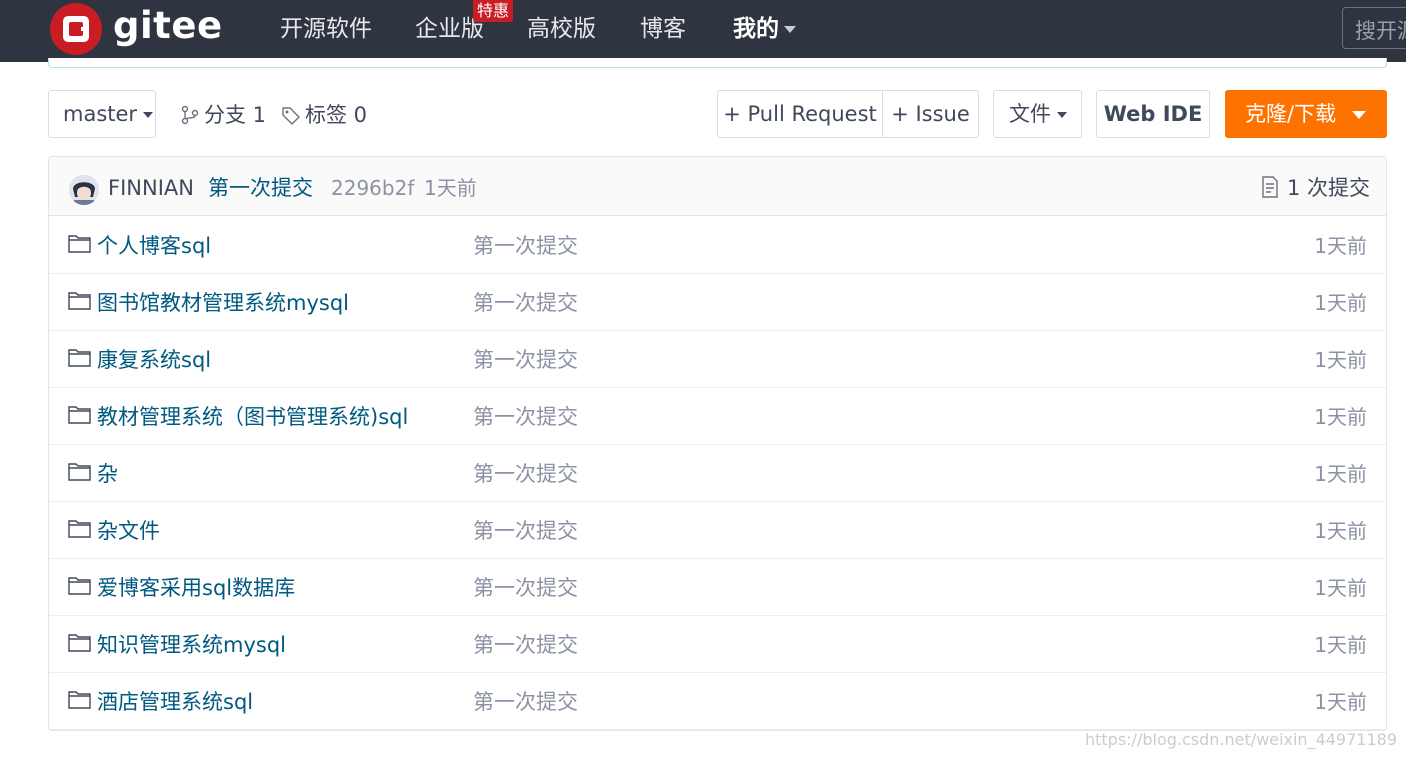 The image size is (1406, 758). Describe the element at coordinates (703, 31) in the screenshot. I see `top-navbar: gitee 开源软件 企业版 特惠 高校版 博客 我的 搜开源` at that location.